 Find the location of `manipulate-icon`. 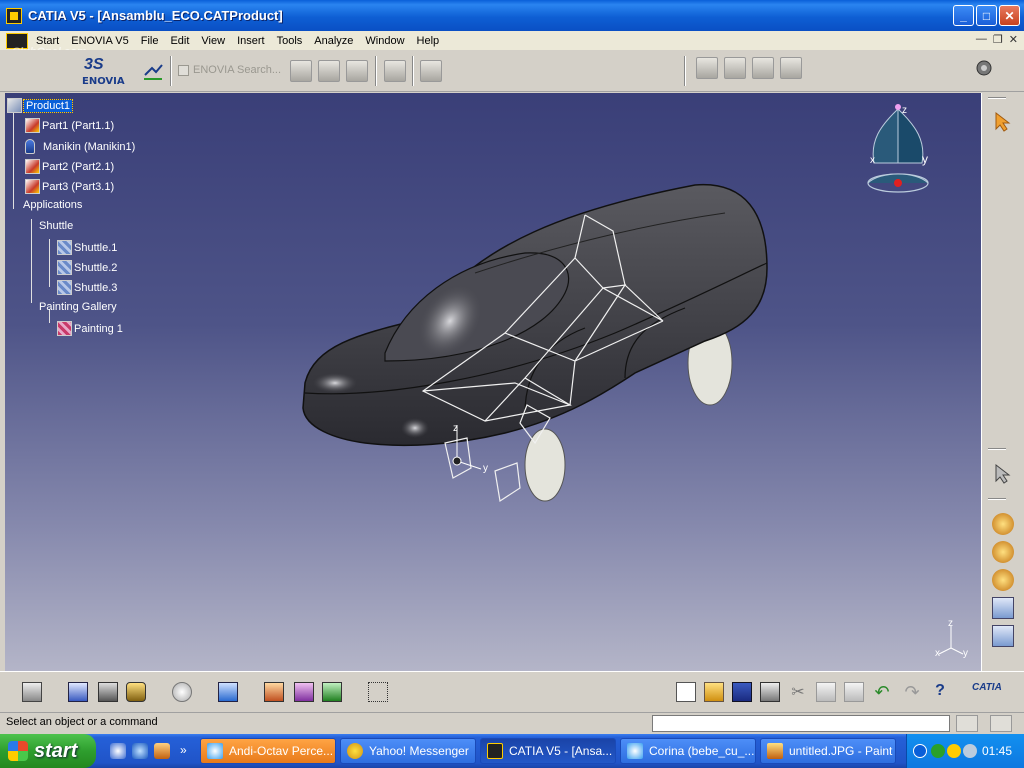

manipulate-icon is located at coordinates (1003, 474).